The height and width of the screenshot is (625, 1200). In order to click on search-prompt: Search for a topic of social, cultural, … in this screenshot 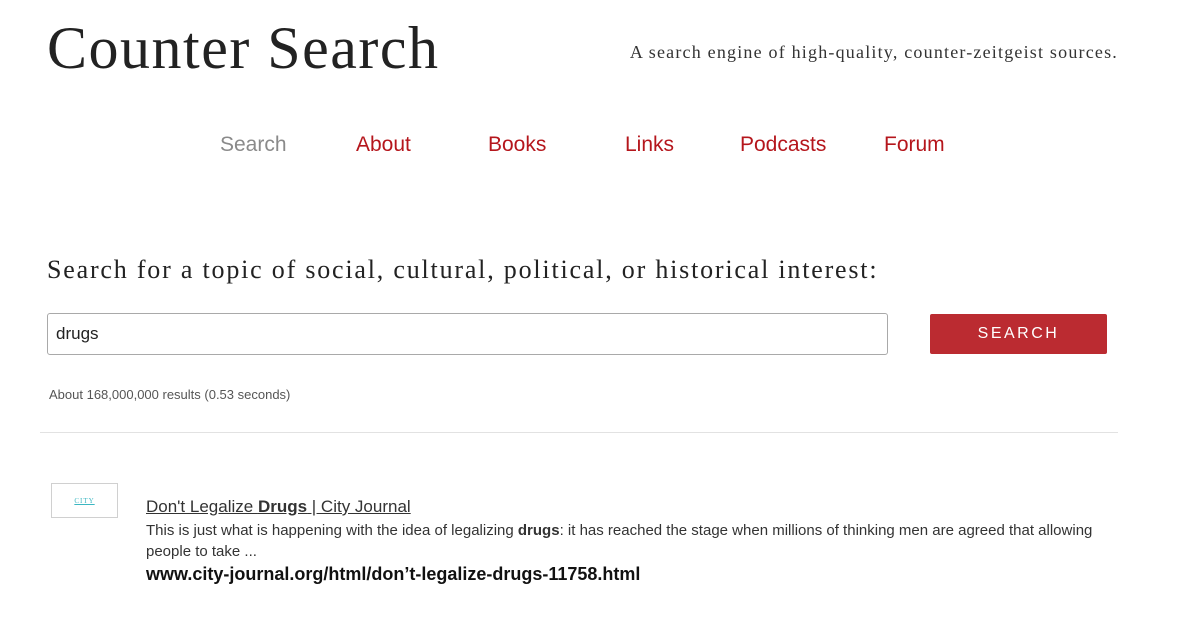, I will do `click(463, 269)`.